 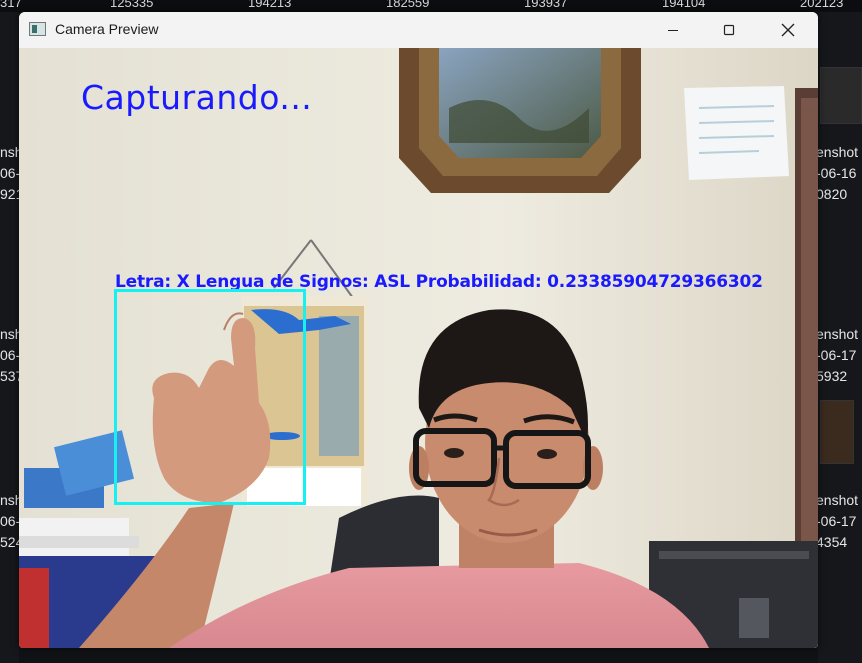 I want to click on minimize-button, so click(x=673, y=30).